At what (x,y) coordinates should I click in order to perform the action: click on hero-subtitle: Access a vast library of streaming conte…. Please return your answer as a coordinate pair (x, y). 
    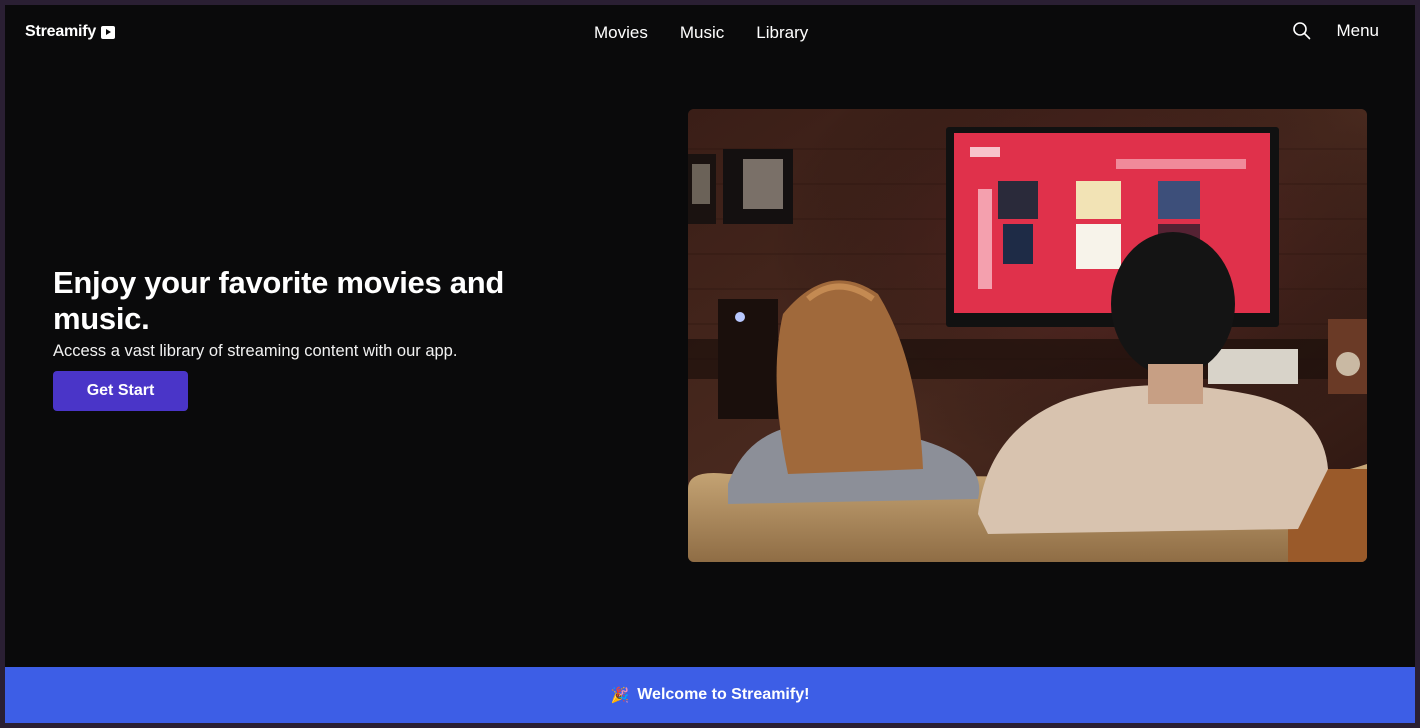
    Looking at the image, I should click on (255, 351).